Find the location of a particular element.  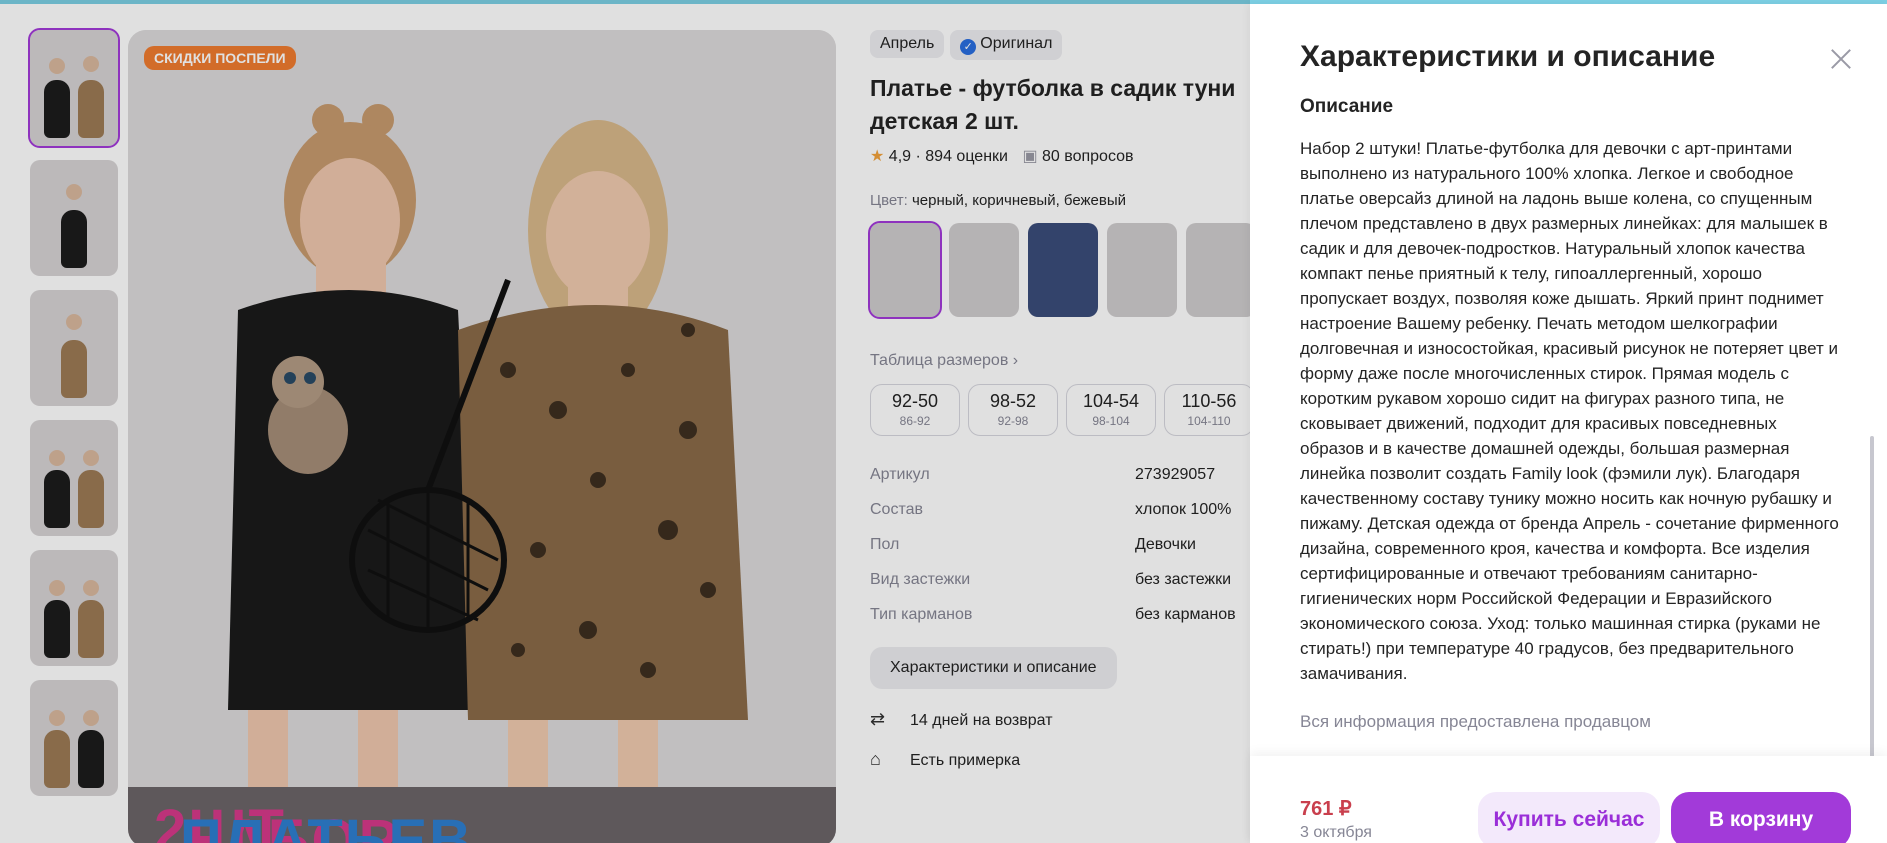

delivery-date: 3 октября is located at coordinates (1336, 832).